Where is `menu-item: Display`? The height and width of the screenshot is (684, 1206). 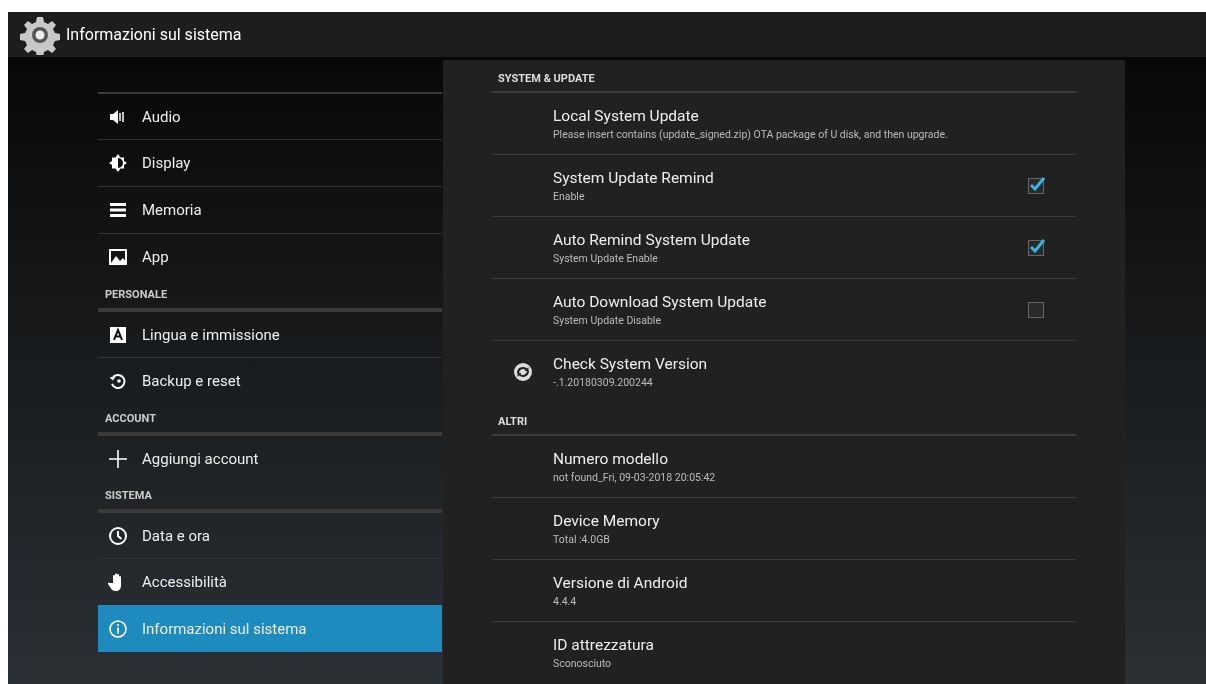
menu-item: Display is located at coordinates (270, 162).